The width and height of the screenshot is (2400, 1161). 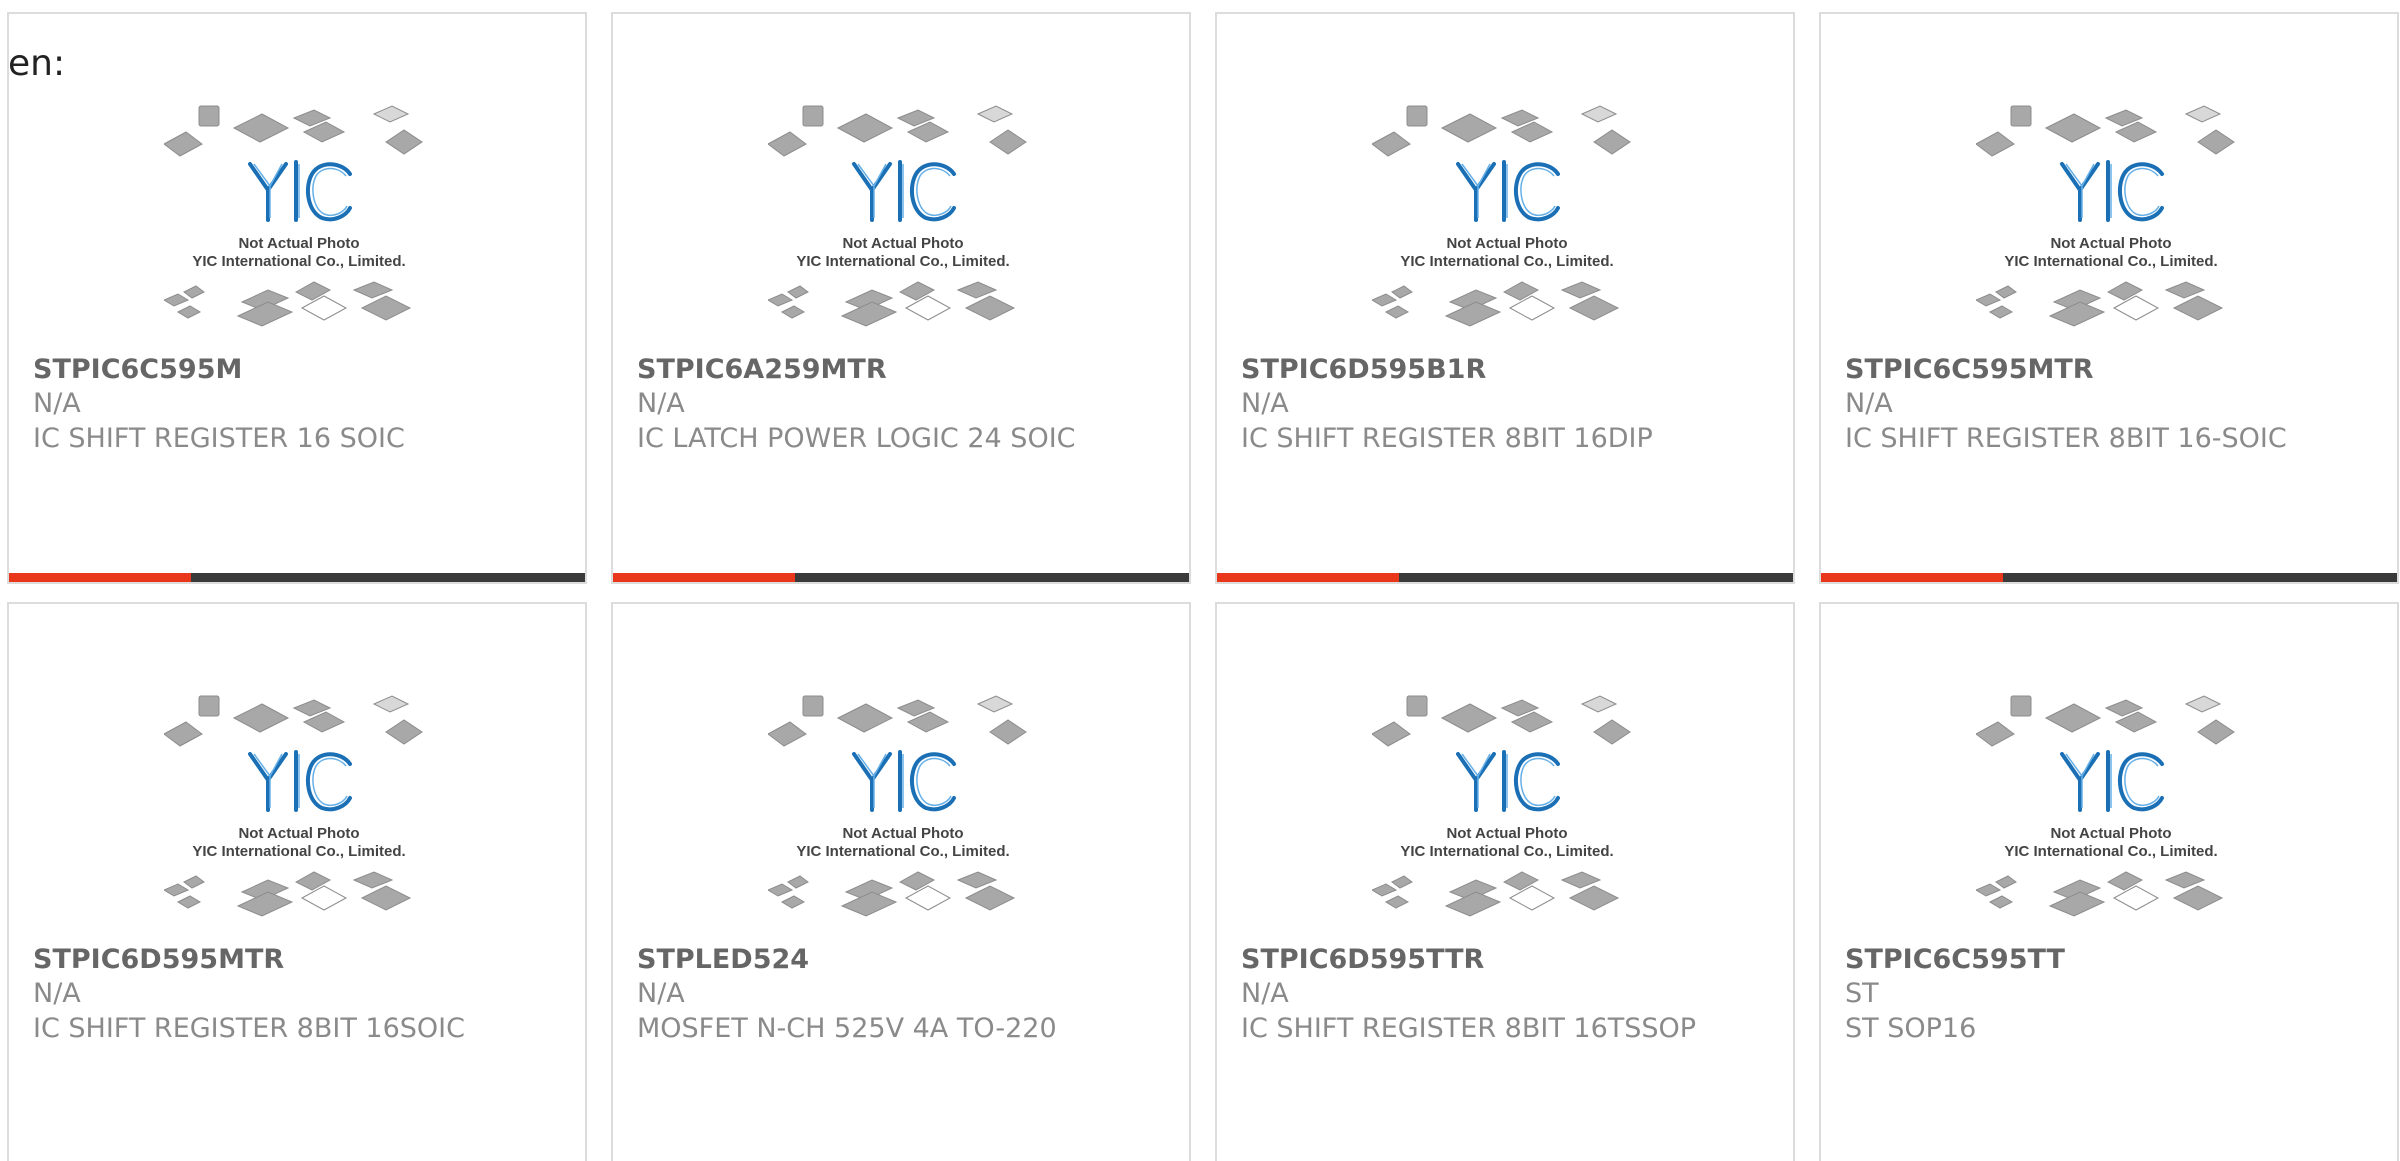 I want to click on part-number: STPIC6D595B1R, so click(x=1363, y=369).